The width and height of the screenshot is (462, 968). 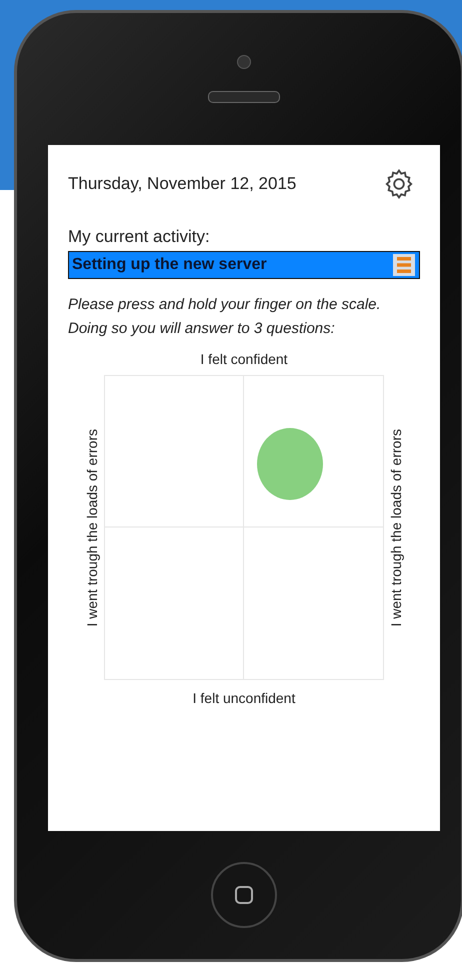 What do you see at coordinates (244, 895) in the screenshot?
I see `square-icon` at bounding box center [244, 895].